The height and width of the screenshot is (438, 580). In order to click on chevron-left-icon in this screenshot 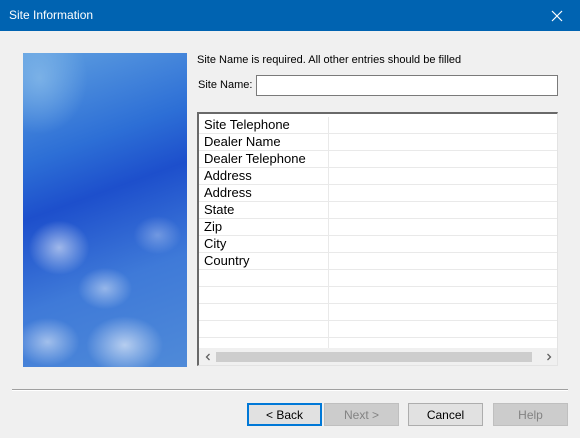, I will do `click(207, 356)`.